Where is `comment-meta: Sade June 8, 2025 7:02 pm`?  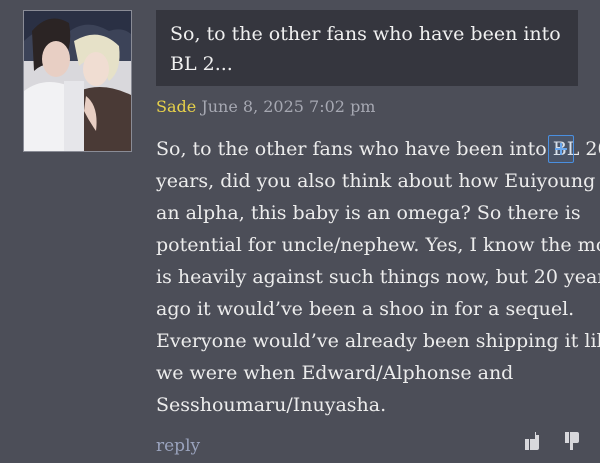 comment-meta: Sade June 8, 2025 7:02 pm is located at coordinates (265, 107).